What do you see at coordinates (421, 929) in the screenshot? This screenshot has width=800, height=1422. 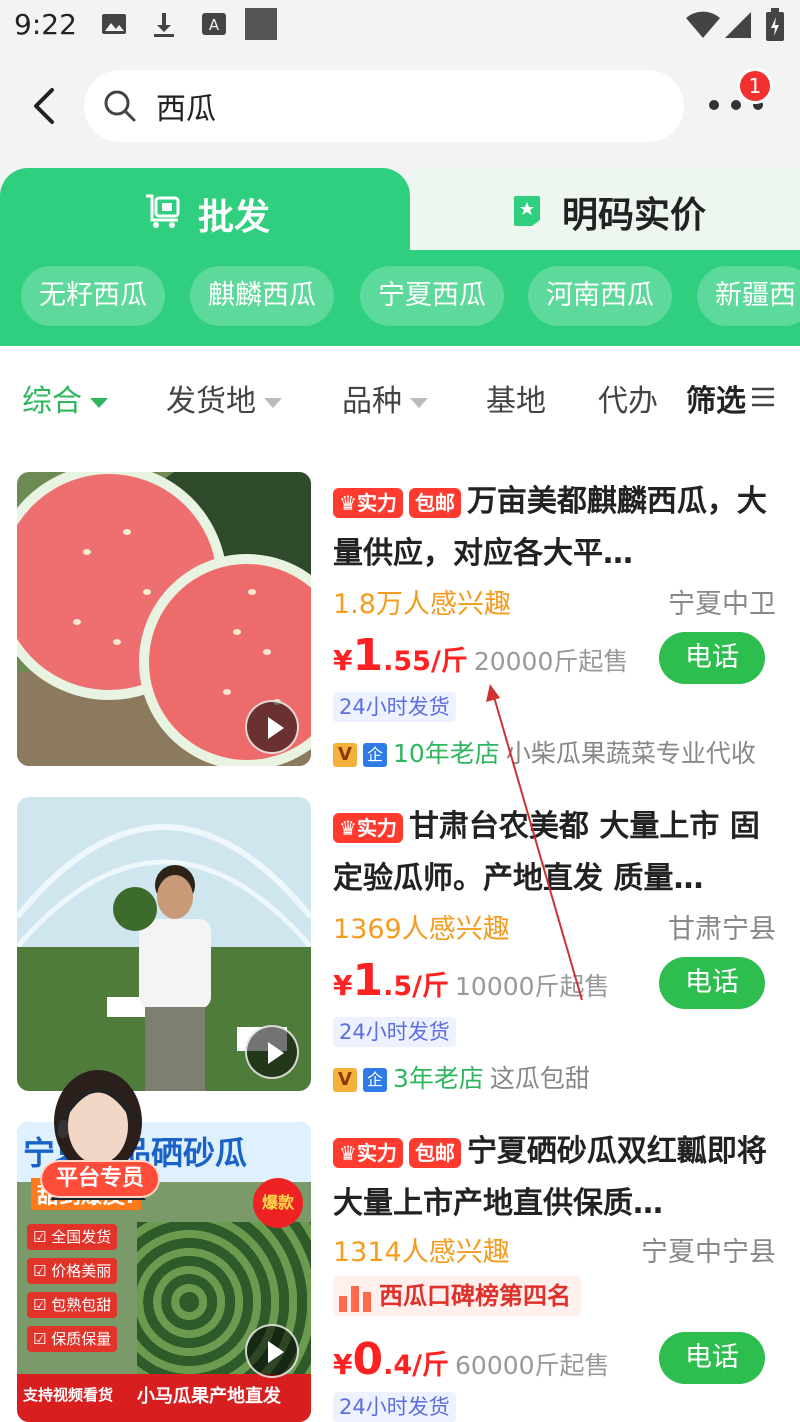 I see `interest-count: 1369人感兴趣` at bounding box center [421, 929].